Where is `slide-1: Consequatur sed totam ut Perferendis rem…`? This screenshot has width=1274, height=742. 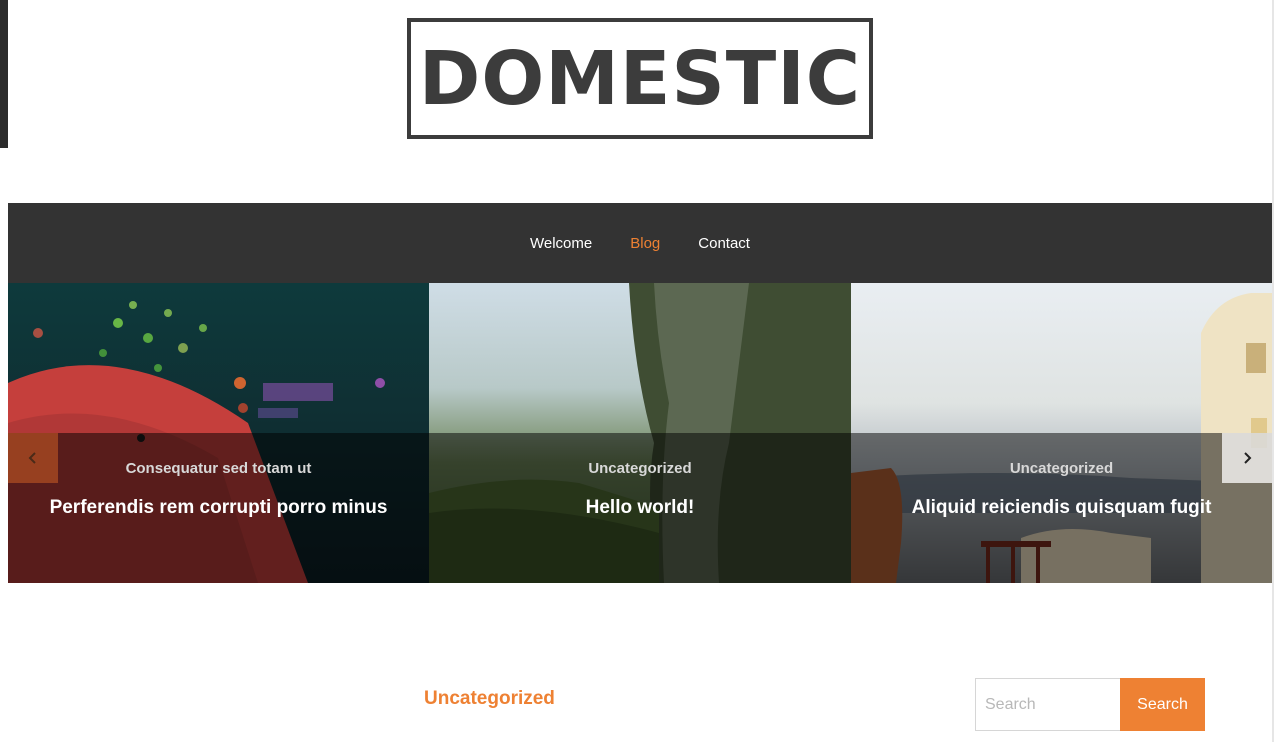
slide-1: Consequatur sed totam ut Perferendis rem… is located at coordinates (218, 433).